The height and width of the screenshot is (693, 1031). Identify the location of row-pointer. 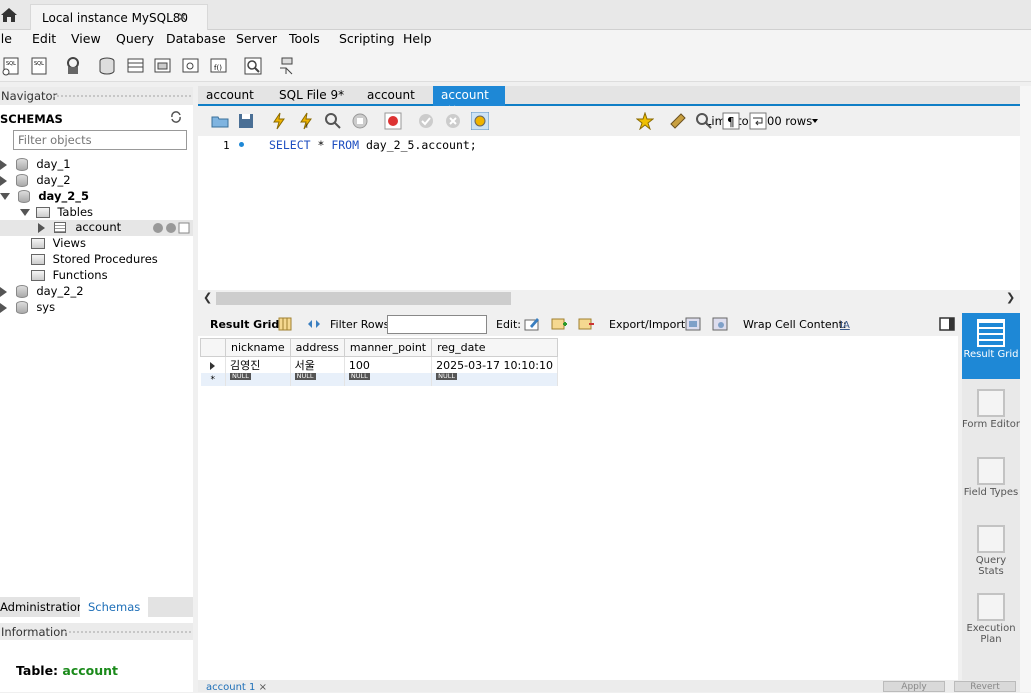
(213, 364).